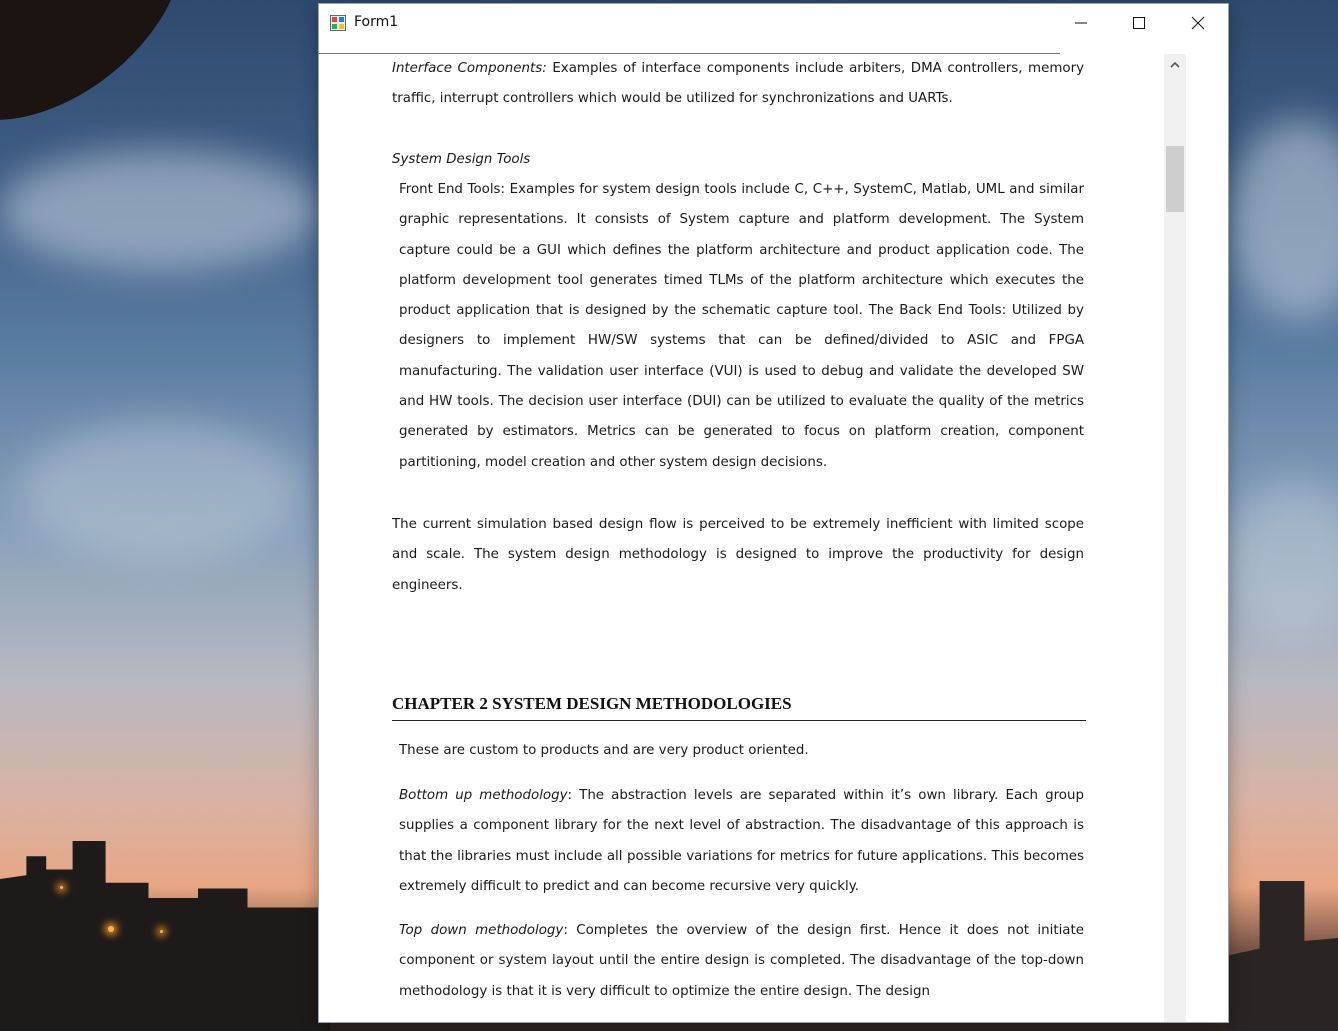 This screenshot has width=1338, height=1031. I want to click on close-button, so click(1198, 23).